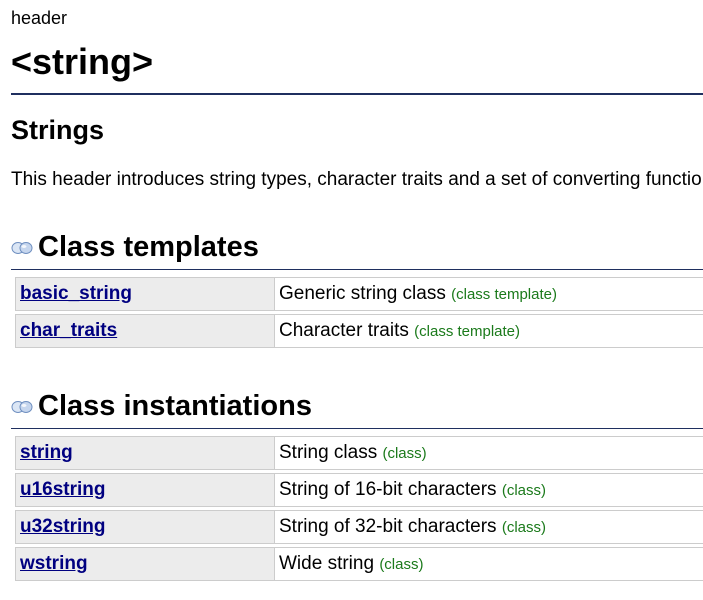  Describe the element at coordinates (488, 564) in the screenshot. I see `member-description-cell: Wide string (class)` at that location.